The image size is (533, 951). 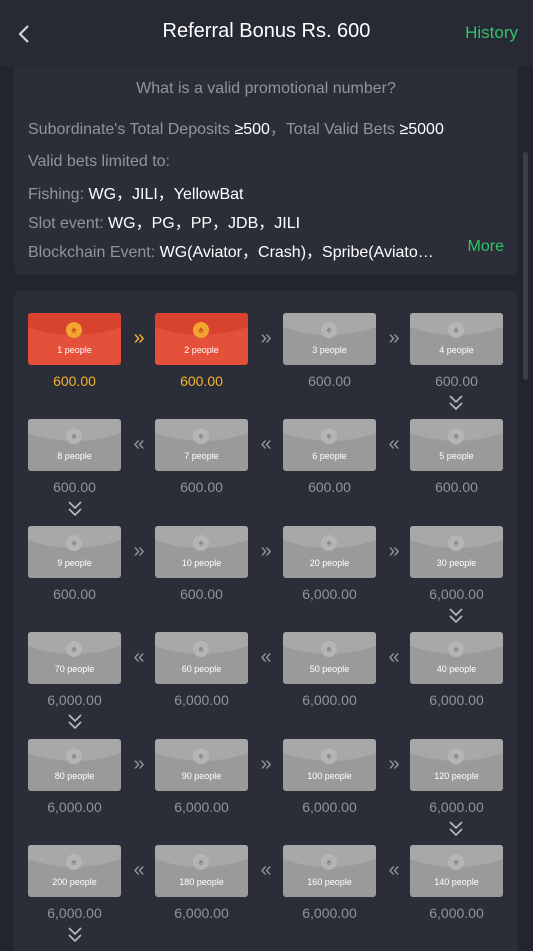 What do you see at coordinates (525, 266) in the screenshot?
I see `scrollbar` at bounding box center [525, 266].